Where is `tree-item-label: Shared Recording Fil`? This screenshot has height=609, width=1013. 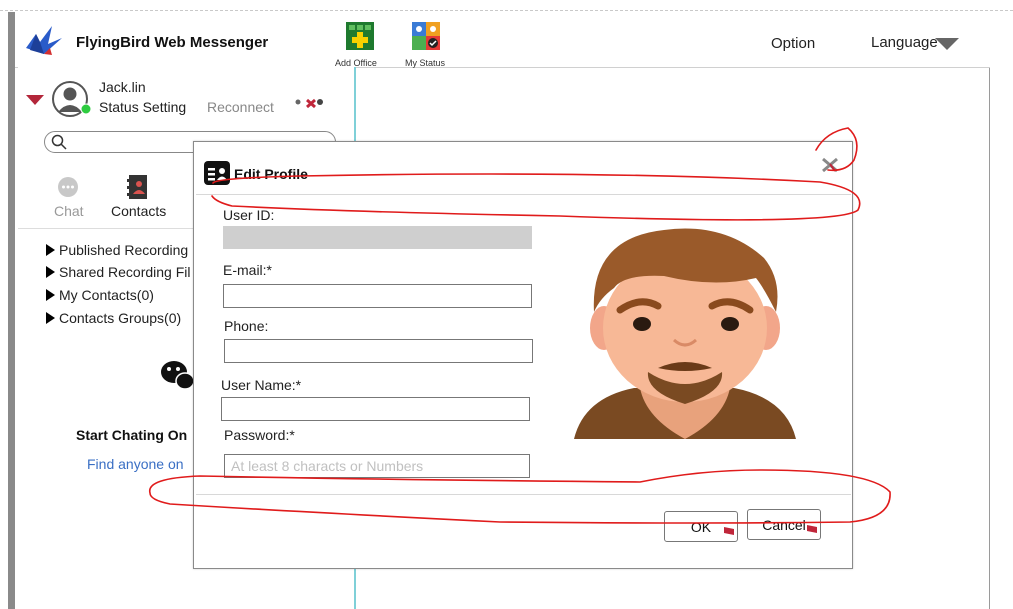 tree-item-label: Shared Recording Fil is located at coordinates (125, 272).